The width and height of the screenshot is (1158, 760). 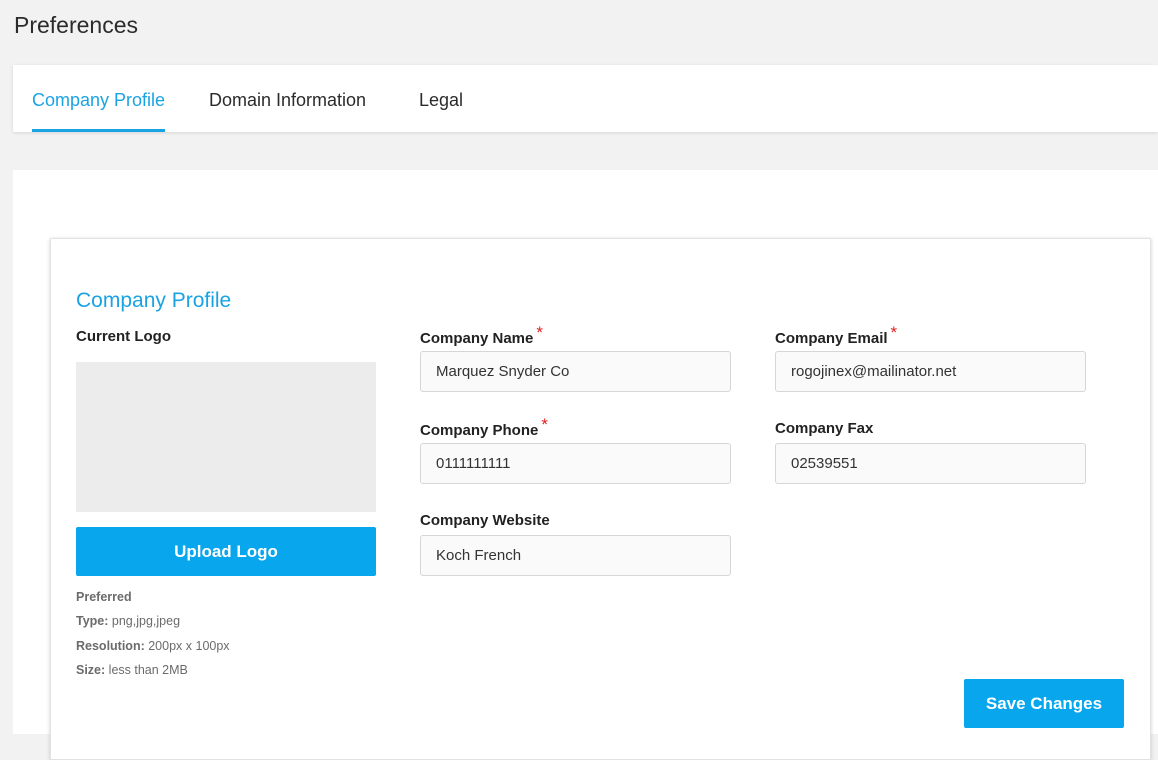 What do you see at coordinates (1044, 703) in the screenshot?
I see `save-changes-button: Save Changes` at bounding box center [1044, 703].